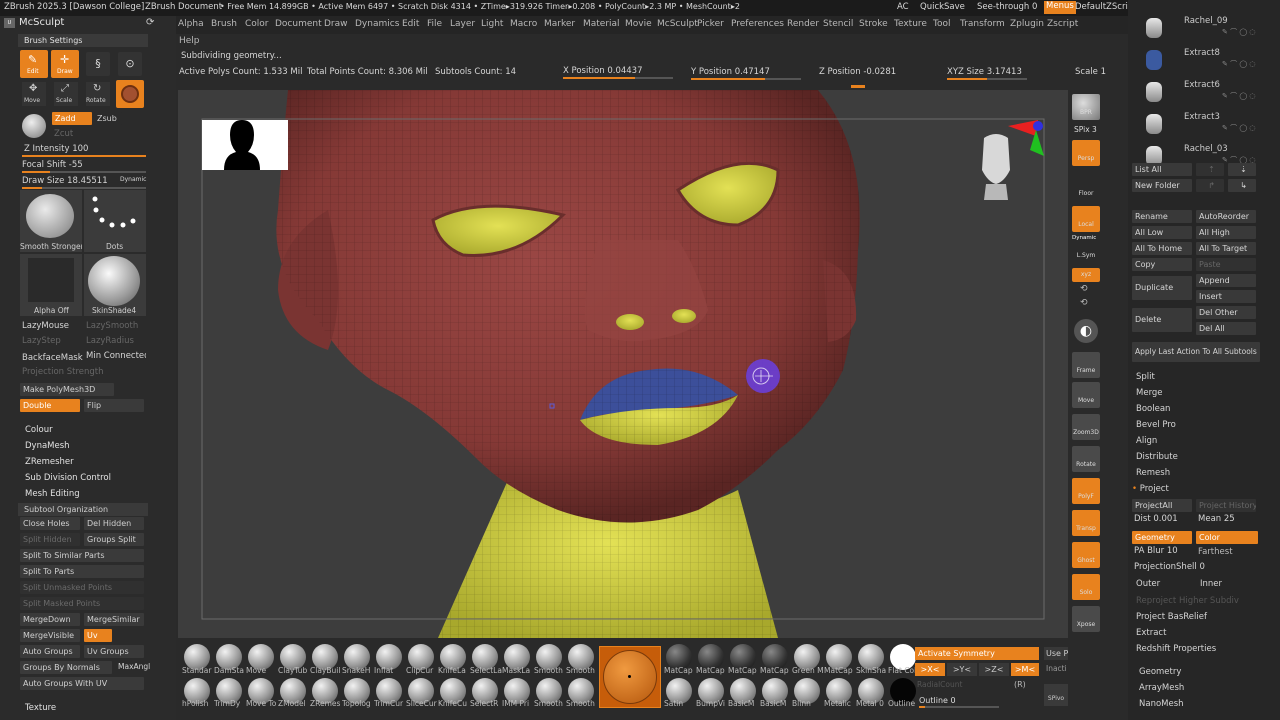  Describe the element at coordinates (1151, 633) in the screenshot. I see `extract-section: Extract` at that location.